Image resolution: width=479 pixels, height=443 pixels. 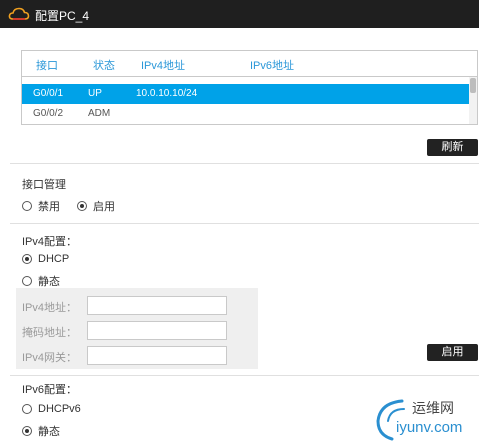 I want to click on subnet-mask-input, so click(x=157, y=330).